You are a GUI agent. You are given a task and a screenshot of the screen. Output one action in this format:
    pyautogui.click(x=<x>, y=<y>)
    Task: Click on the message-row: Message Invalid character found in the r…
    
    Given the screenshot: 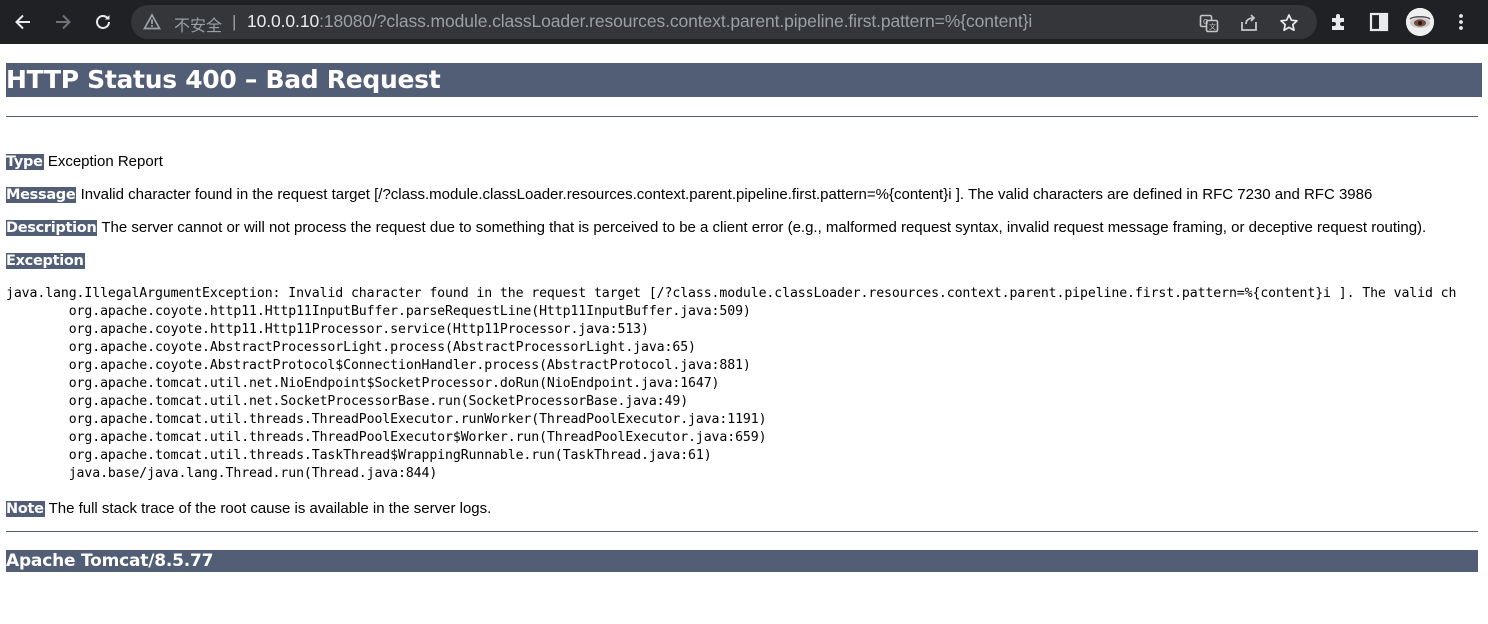 What is the action you would take?
    pyautogui.click(x=689, y=195)
    